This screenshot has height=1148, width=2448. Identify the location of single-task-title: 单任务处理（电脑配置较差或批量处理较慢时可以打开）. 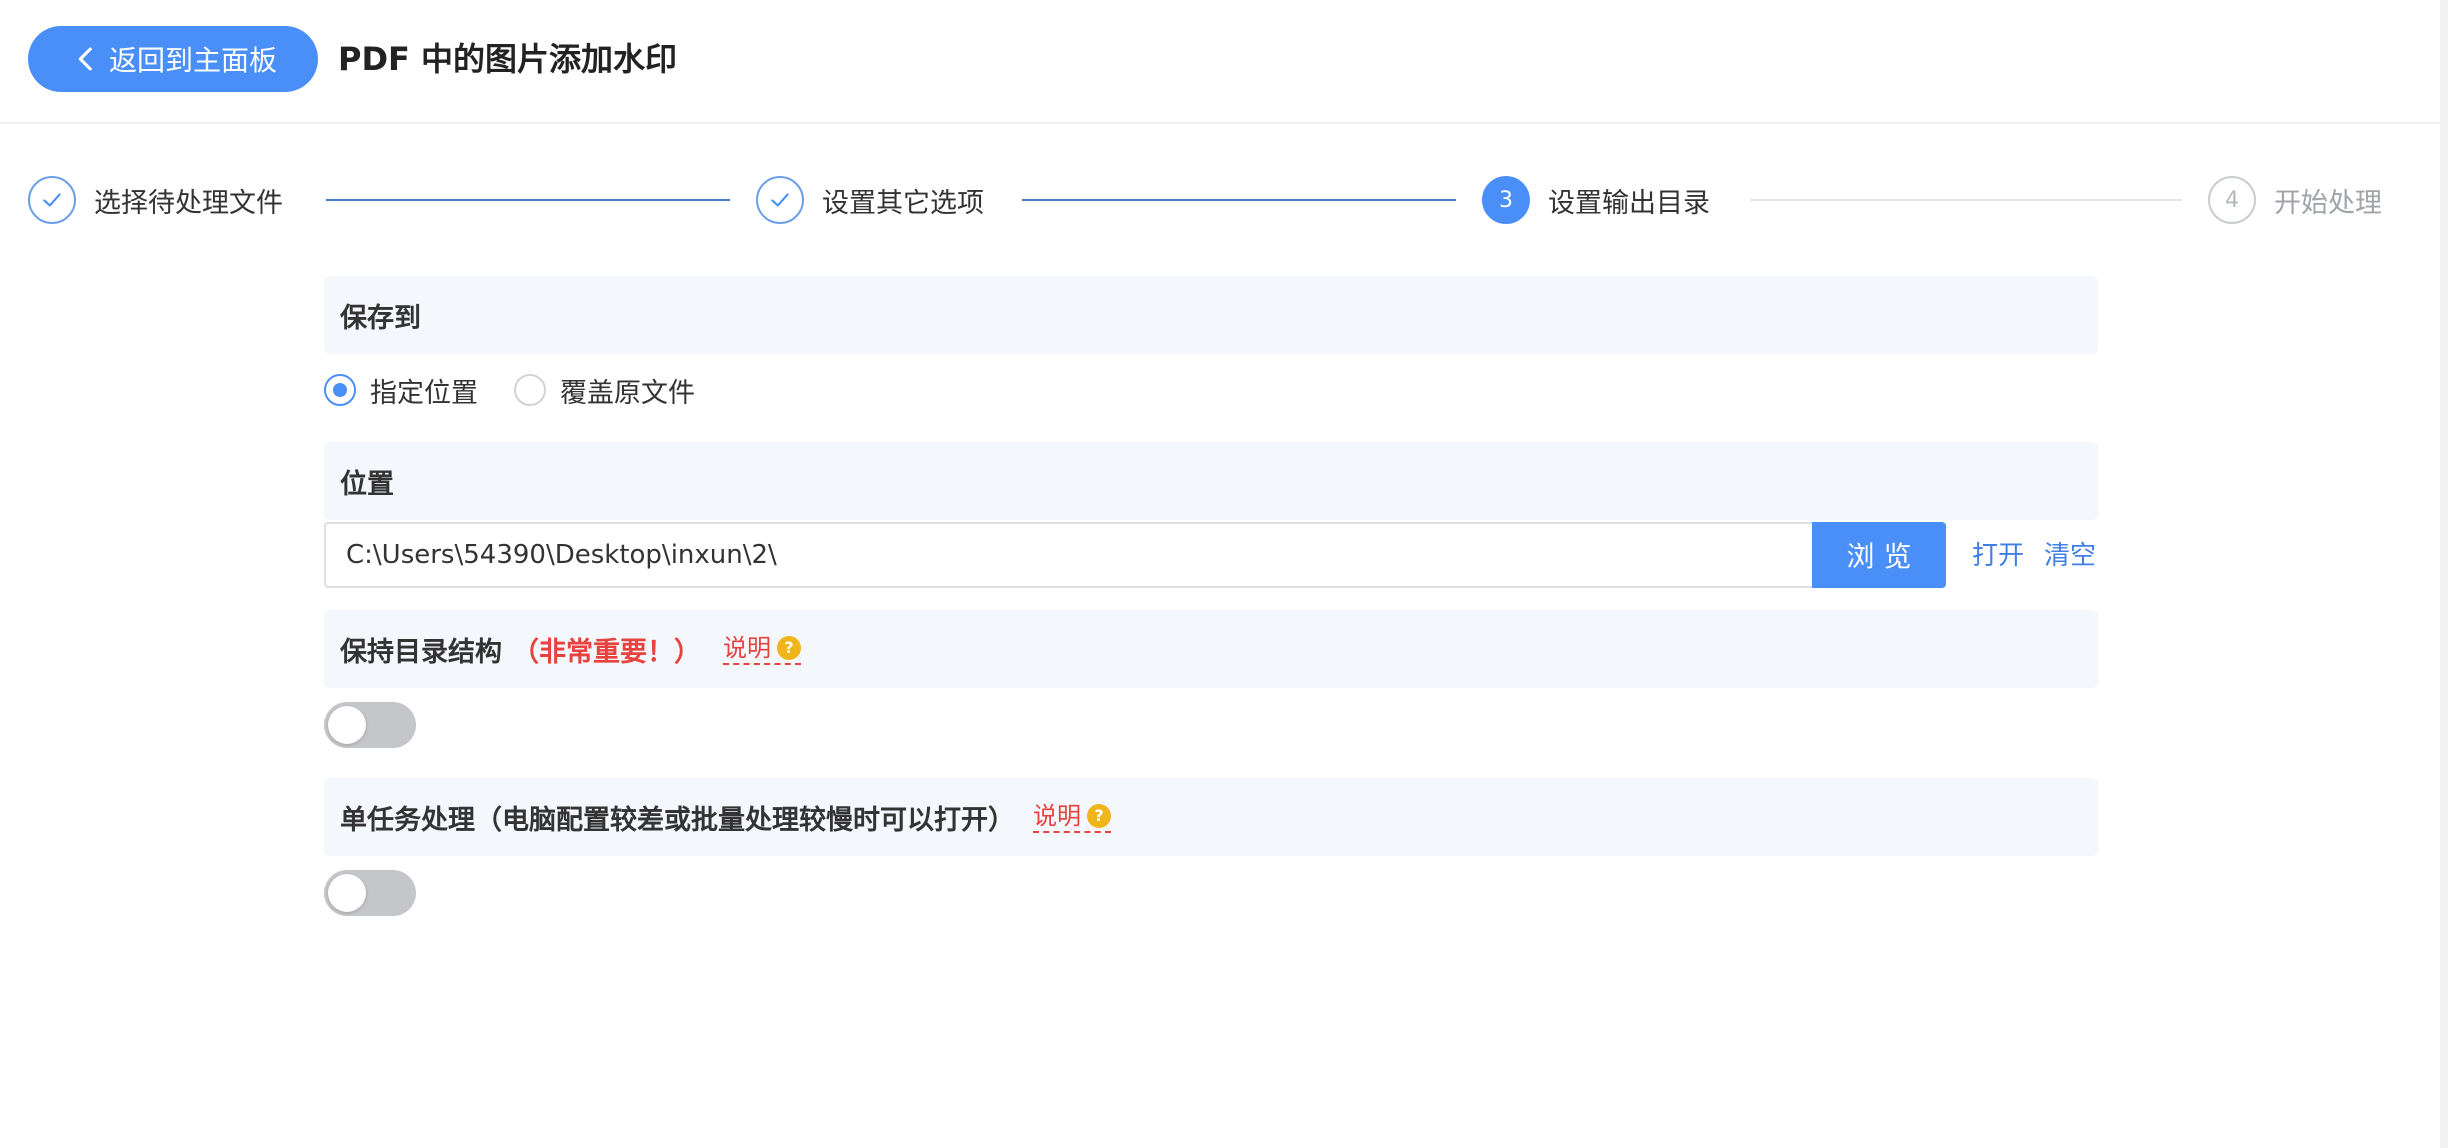
(677, 820).